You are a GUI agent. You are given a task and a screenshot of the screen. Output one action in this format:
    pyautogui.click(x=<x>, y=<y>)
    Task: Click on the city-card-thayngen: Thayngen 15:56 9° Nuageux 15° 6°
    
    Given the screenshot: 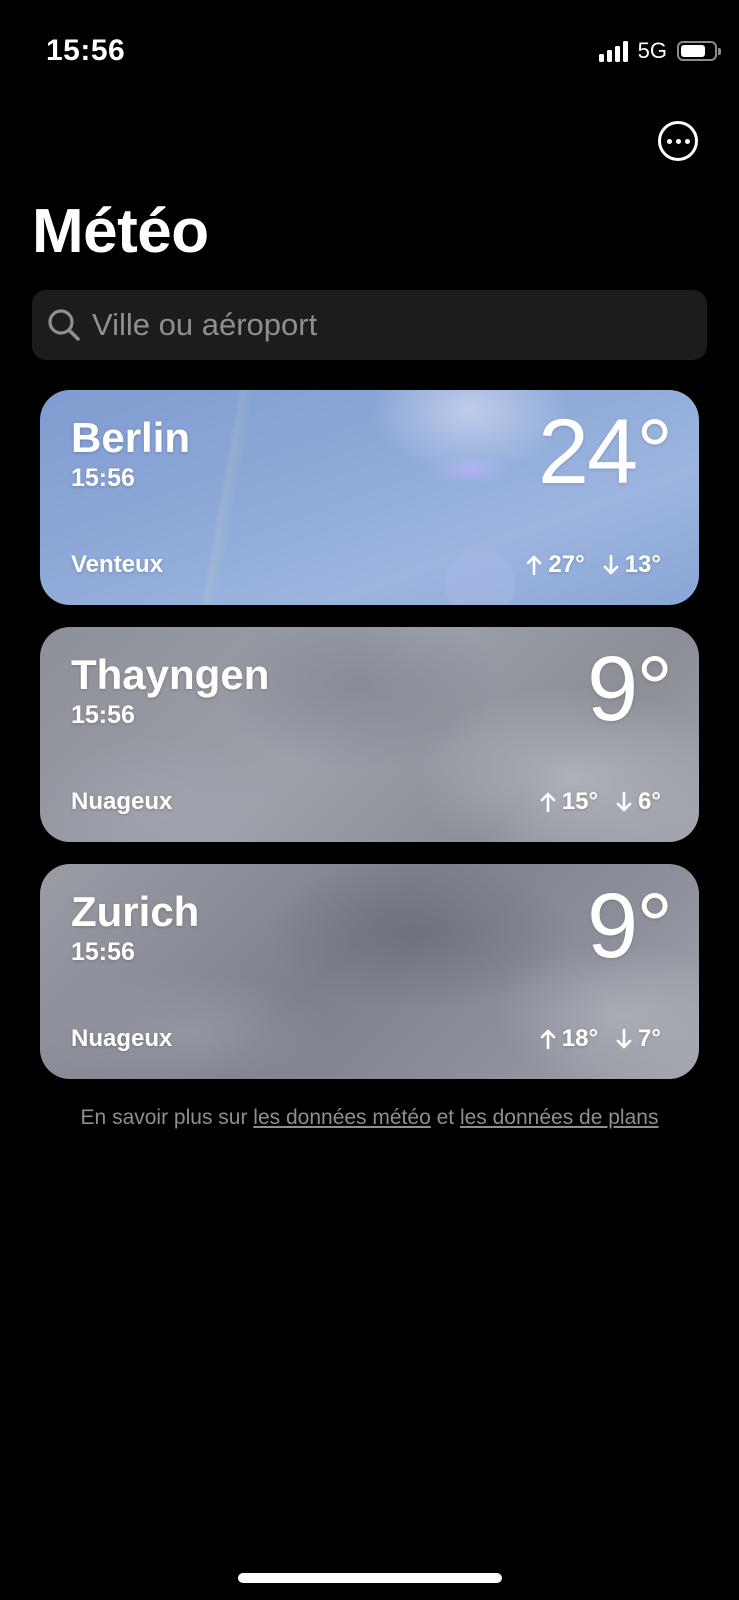 What is the action you would take?
    pyautogui.click(x=369, y=734)
    